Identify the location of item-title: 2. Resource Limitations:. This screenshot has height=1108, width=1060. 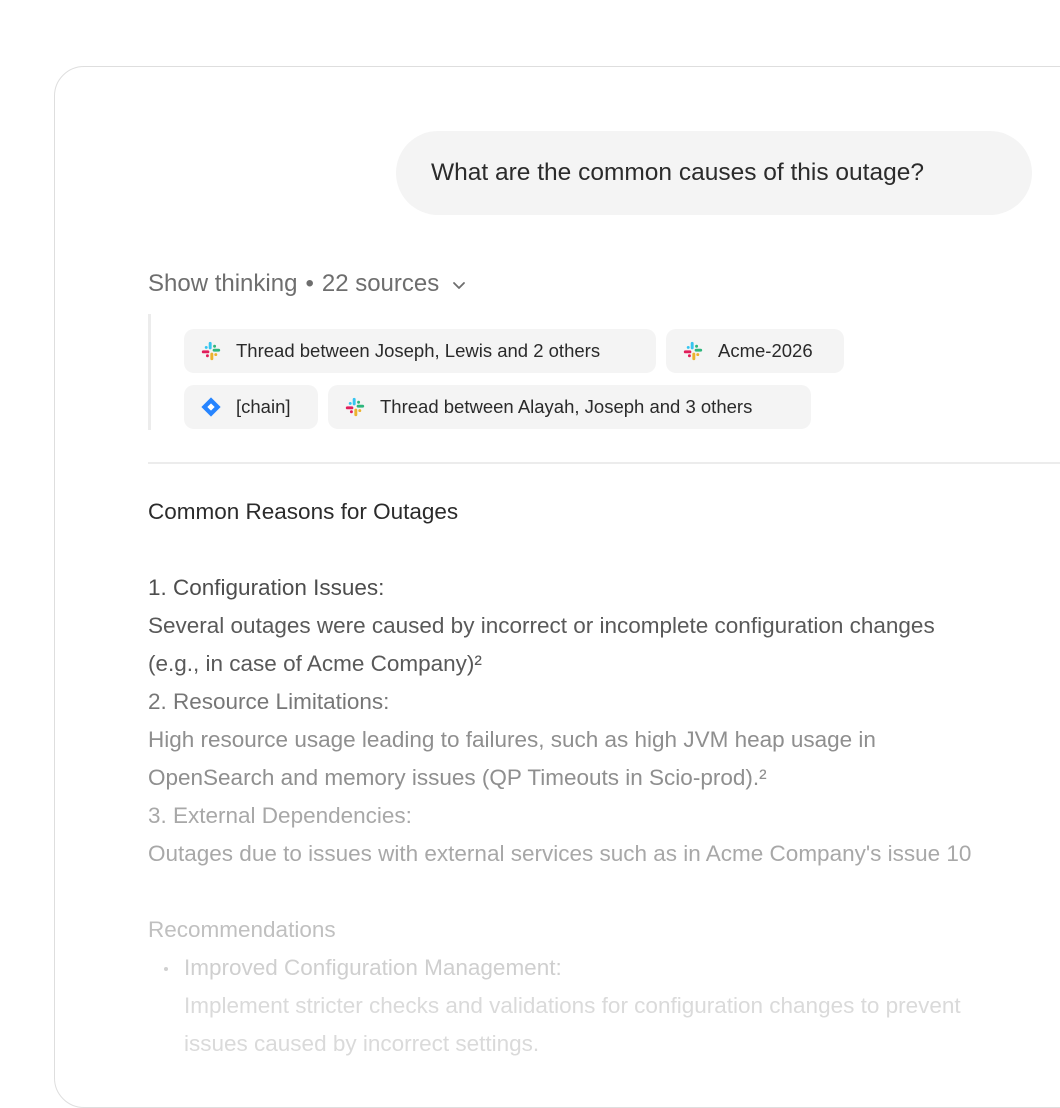
(269, 701).